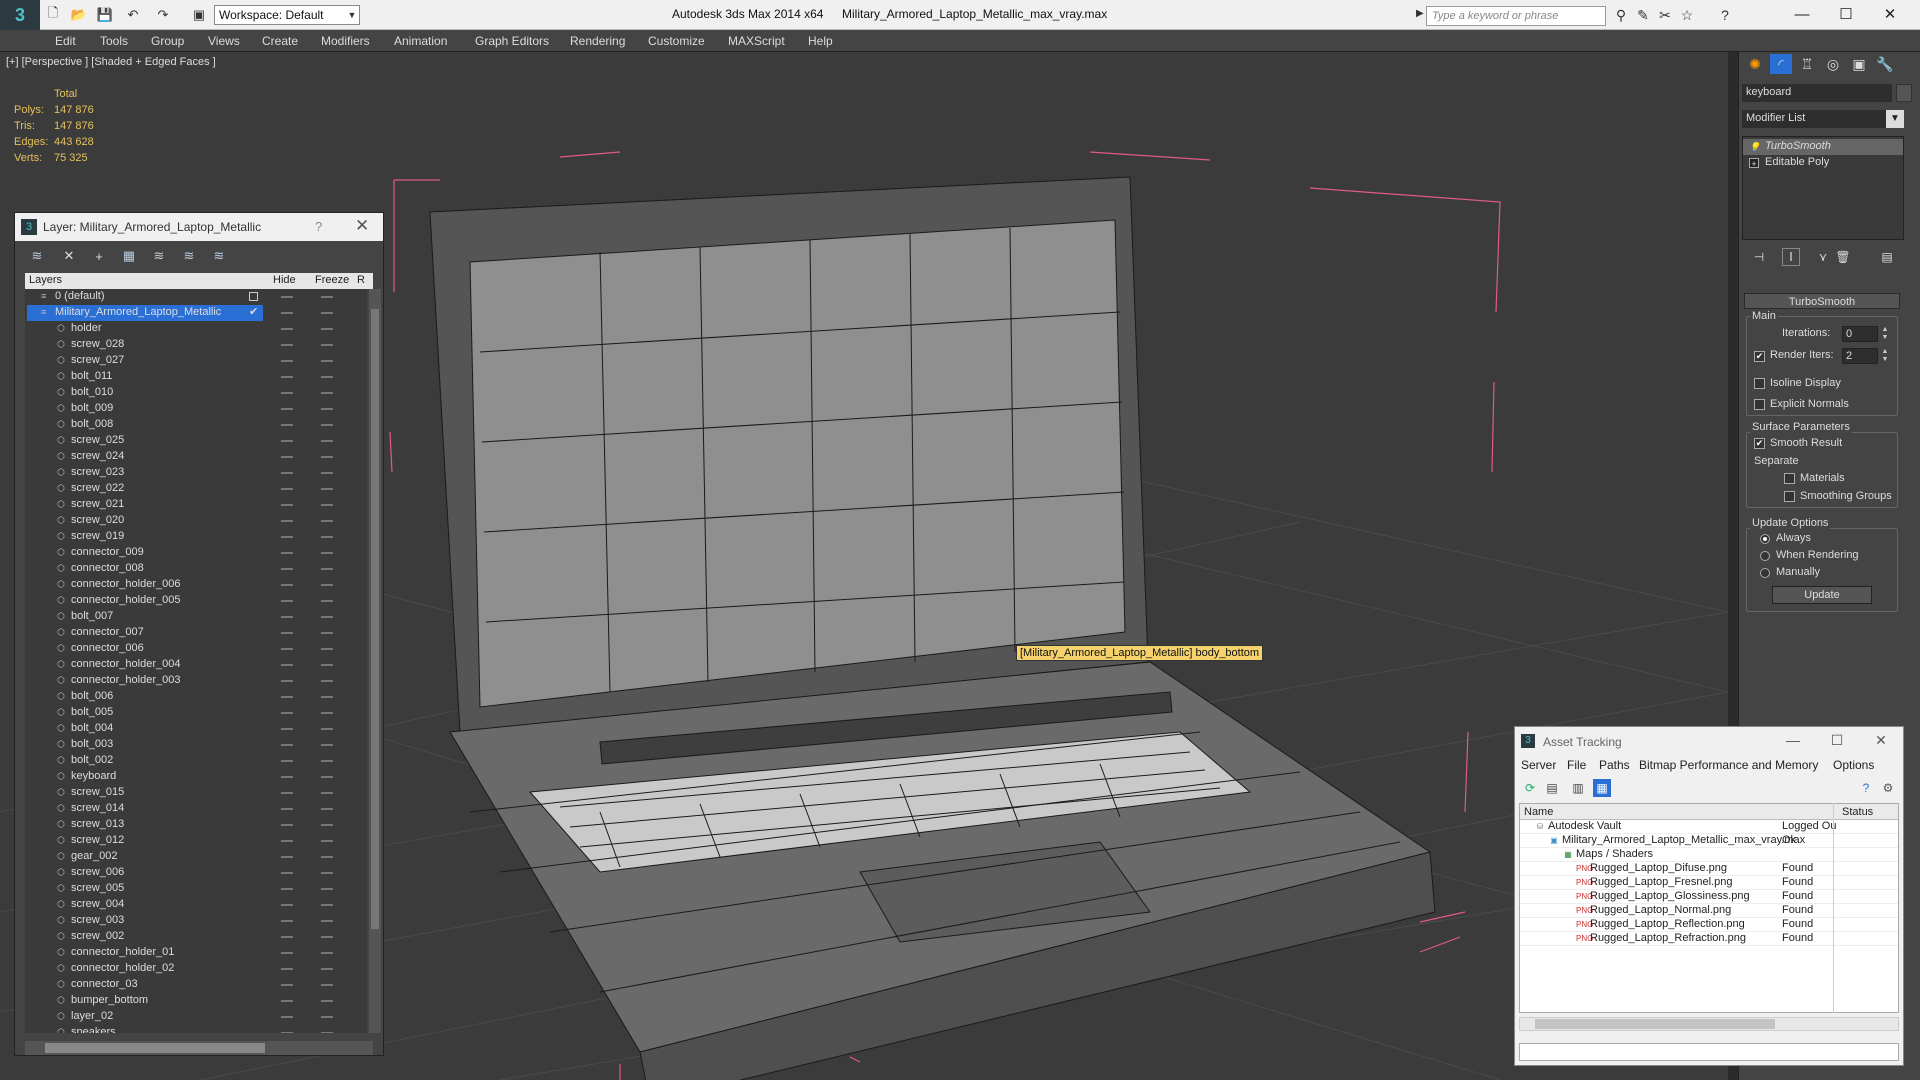 The height and width of the screenshot is (1080, 1920). Describe the element at coordinates (195, 921) in the screenshot. I see `object-row: ⬡ screw_003` at that location.